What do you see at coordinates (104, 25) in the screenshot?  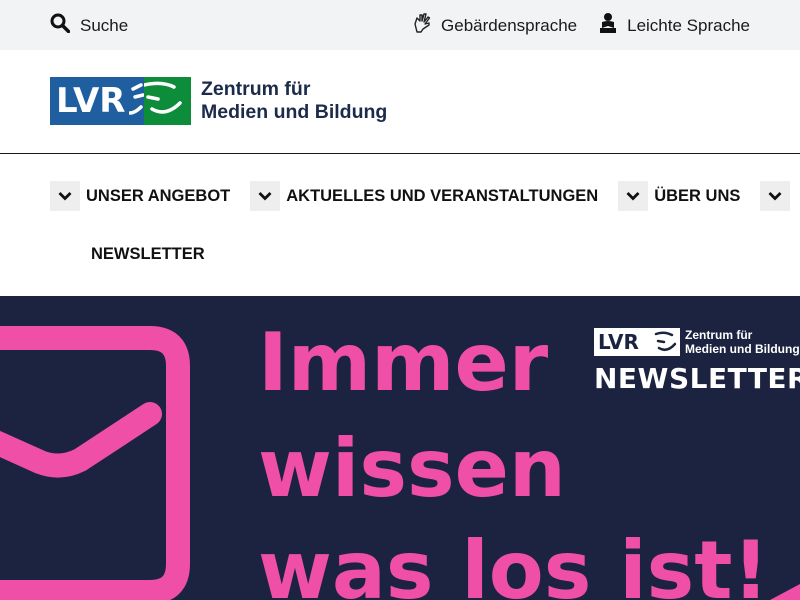 I see `search-label: Suche` at bounding box center [104, 25].